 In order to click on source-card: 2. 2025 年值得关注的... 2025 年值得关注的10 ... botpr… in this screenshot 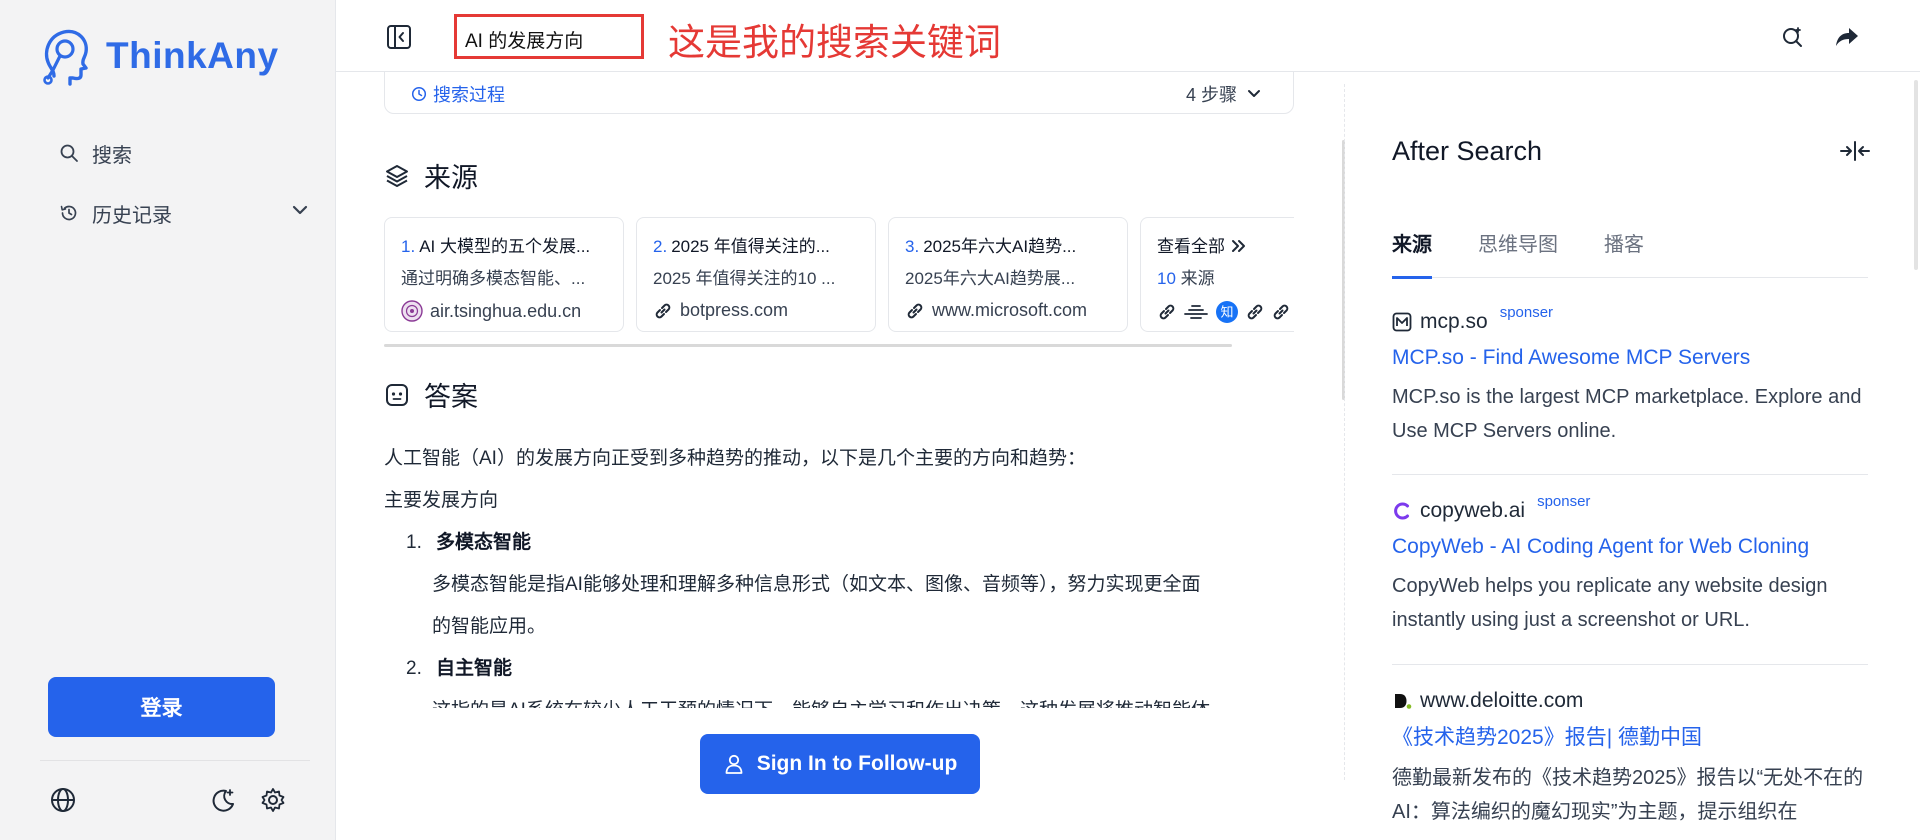, I will do `click(756, 274)`.